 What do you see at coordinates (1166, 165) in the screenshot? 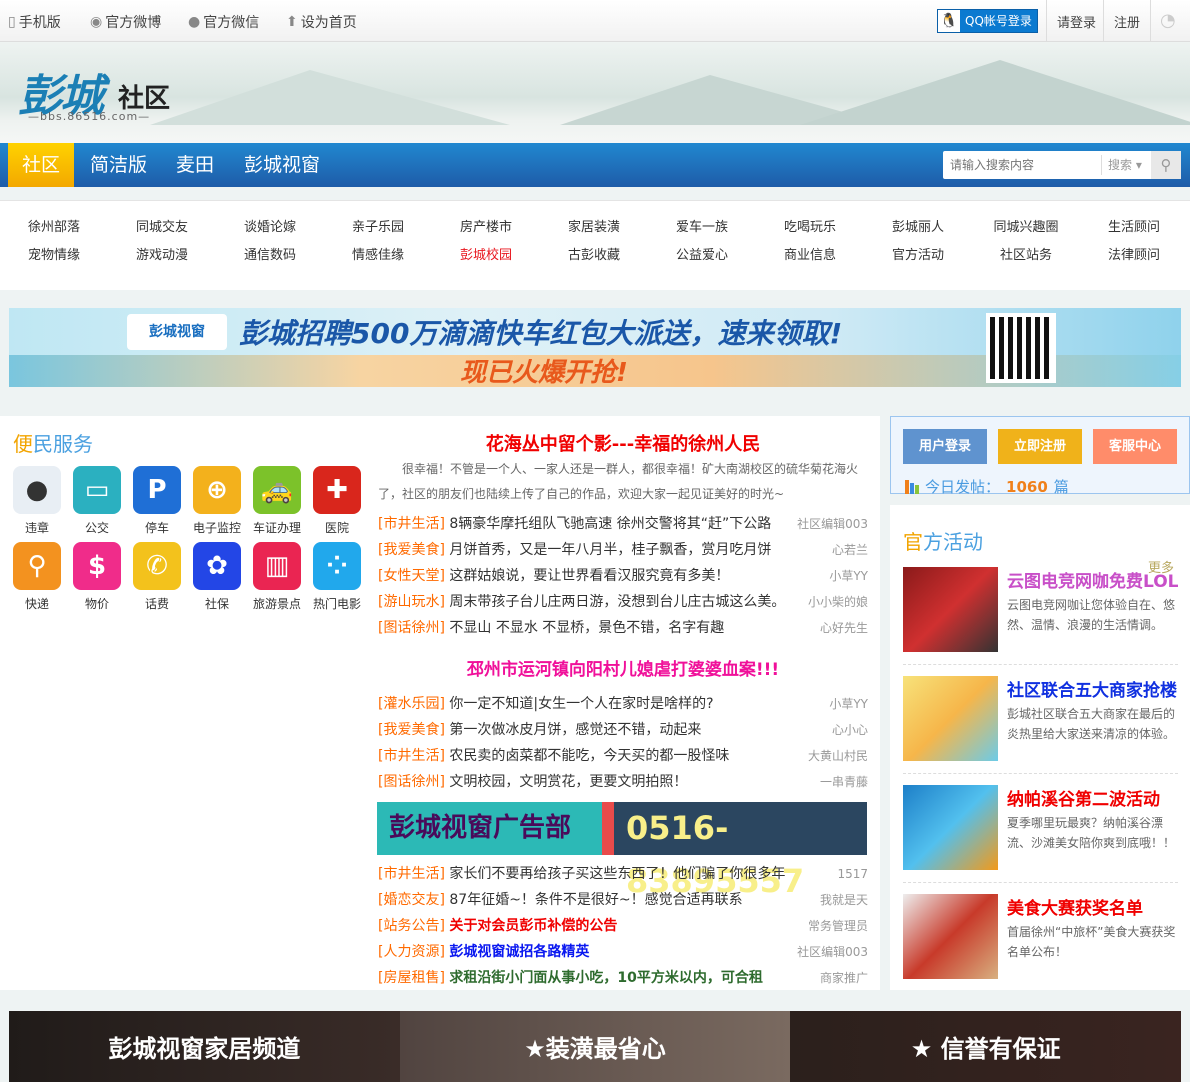
I see `search-button: ⚲` at bounding box center [1166, 165].